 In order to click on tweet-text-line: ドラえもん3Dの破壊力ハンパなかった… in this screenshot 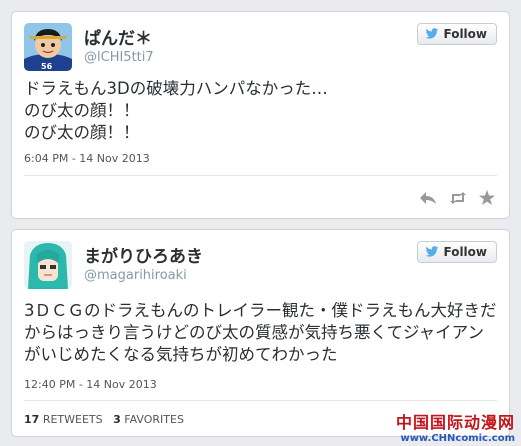, I will do `click(176, 88)`.